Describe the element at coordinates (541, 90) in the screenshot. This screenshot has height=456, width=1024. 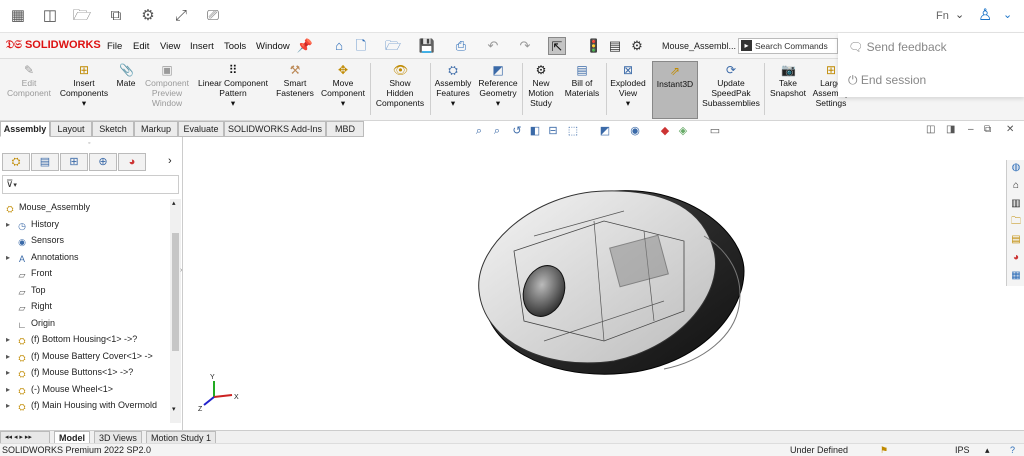
I see `new-motion-study-button: ⚙ New Motion Study` at that location.